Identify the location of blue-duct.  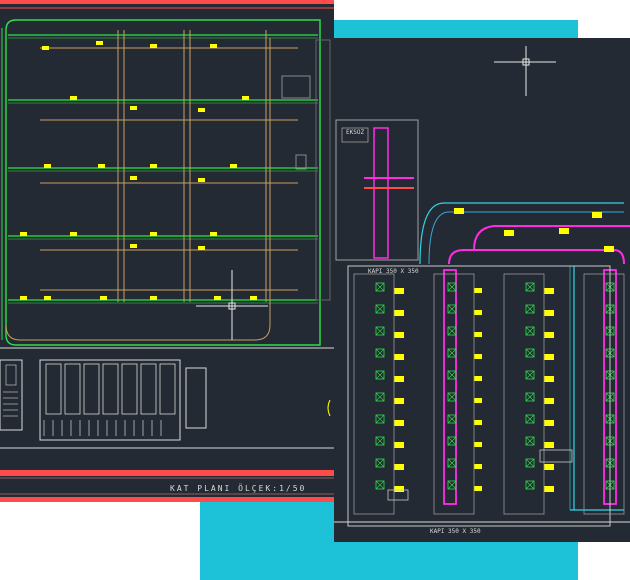
(526, 238).